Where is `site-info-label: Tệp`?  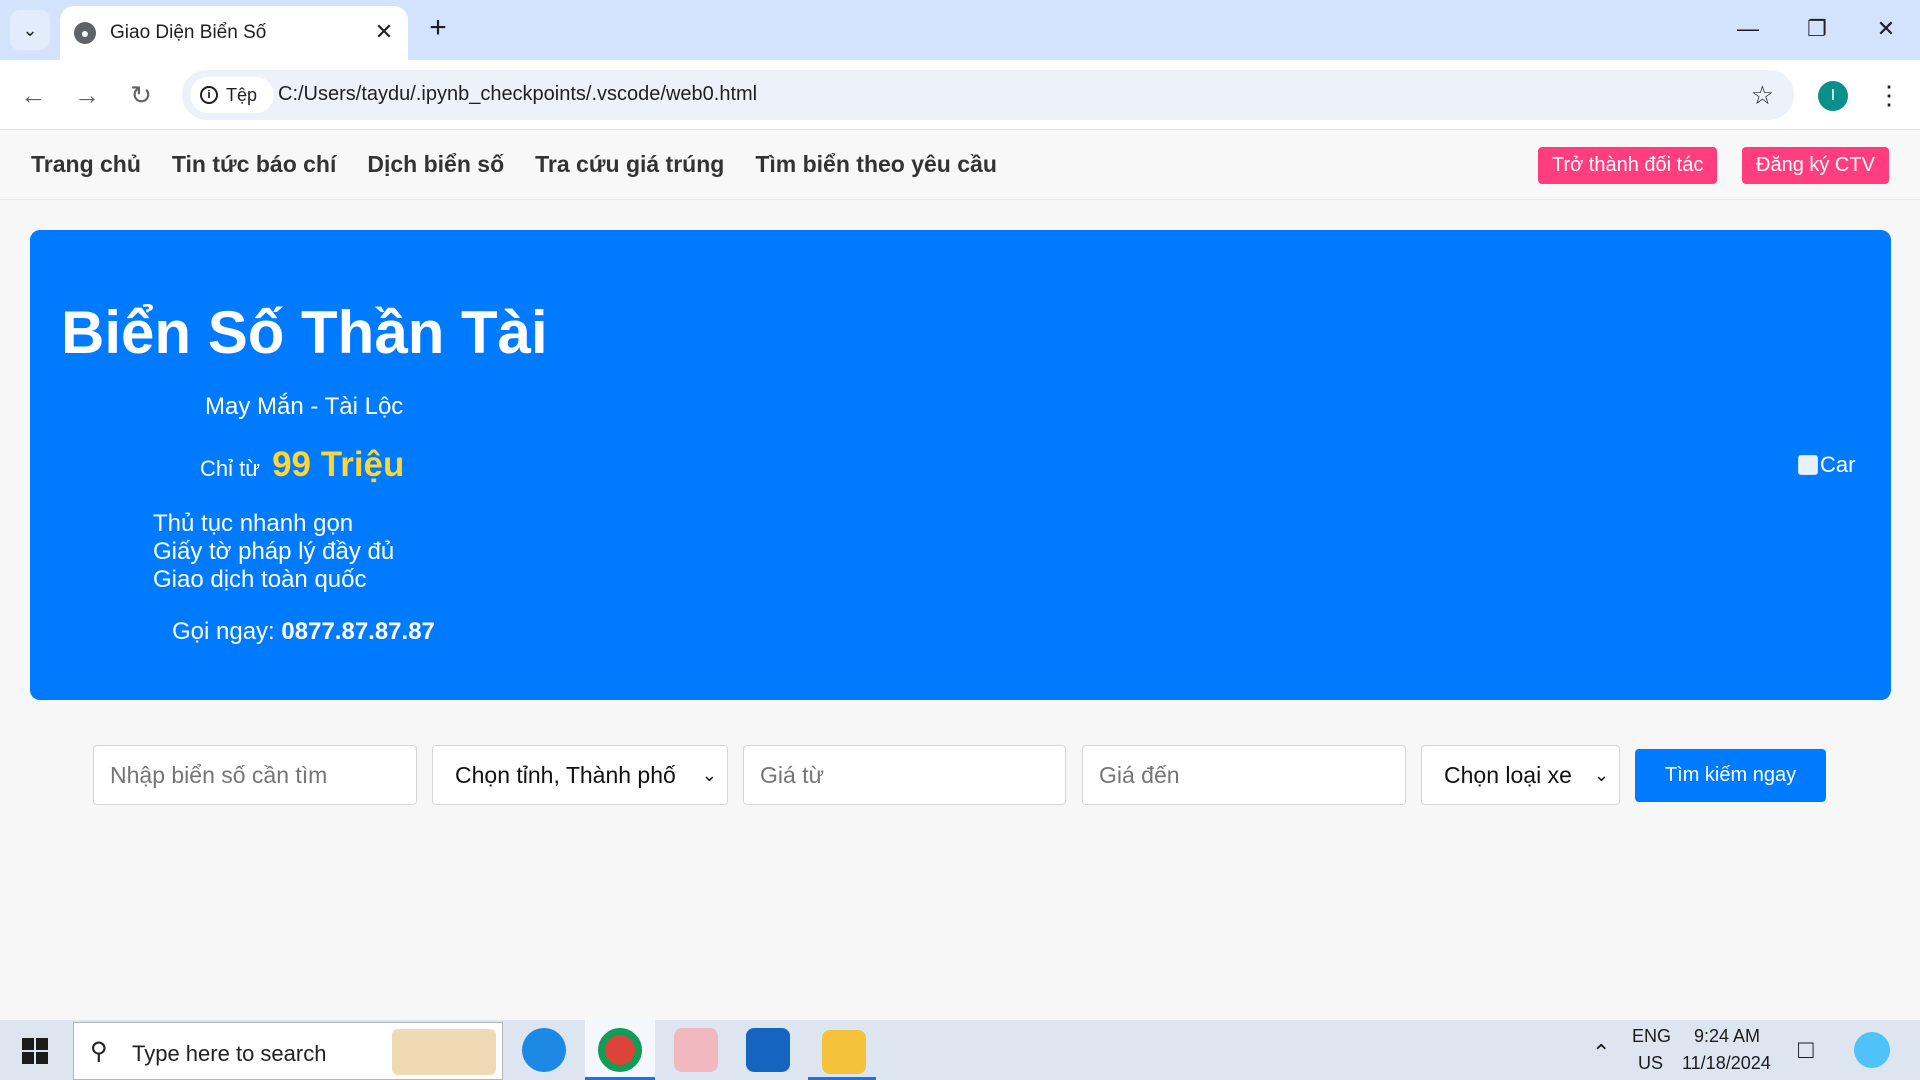 site-info-label: Tệp is located at coordinates (242, 94).